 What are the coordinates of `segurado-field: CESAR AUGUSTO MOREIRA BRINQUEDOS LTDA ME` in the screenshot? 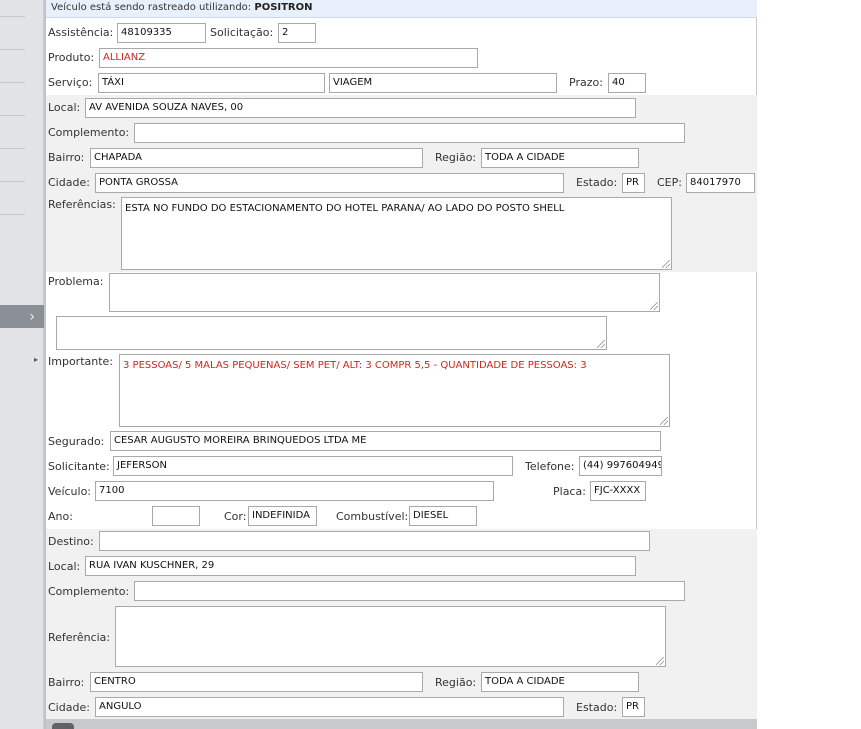 It's located at (385, 441).